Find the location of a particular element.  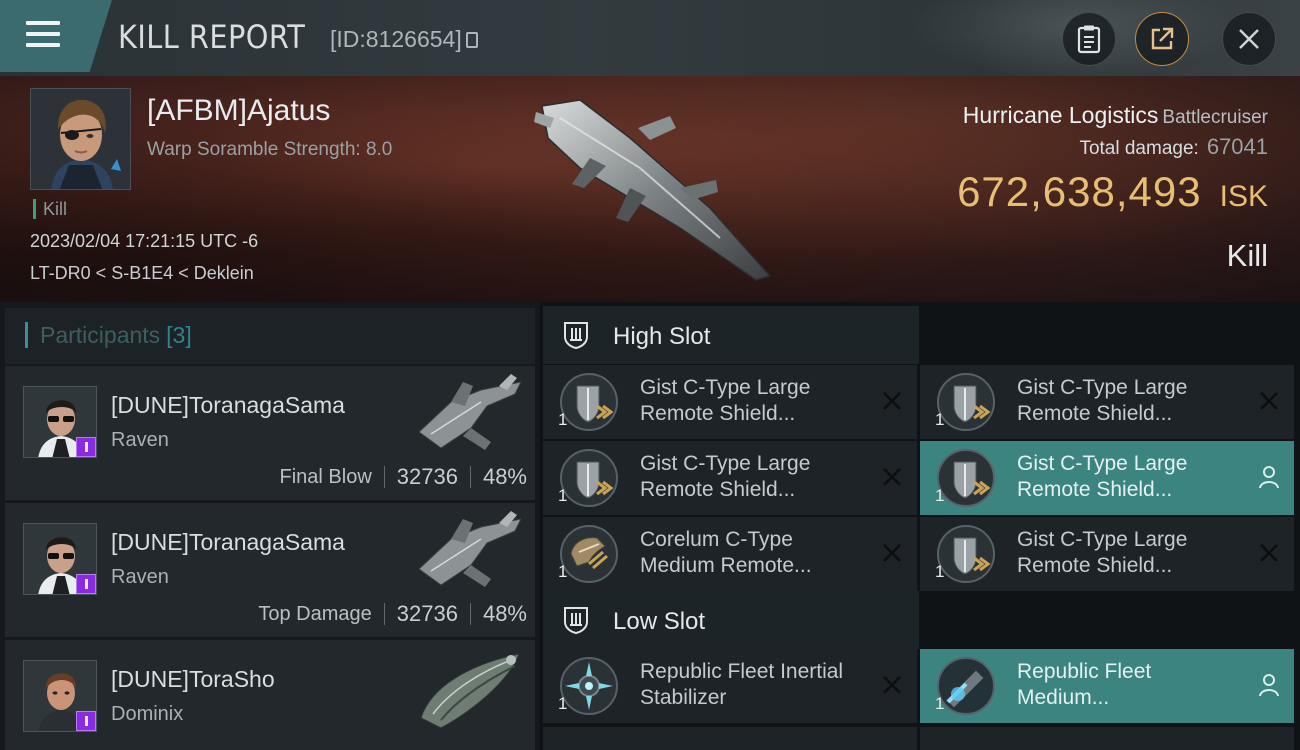

close-button is located at coordinates (1249, 39).